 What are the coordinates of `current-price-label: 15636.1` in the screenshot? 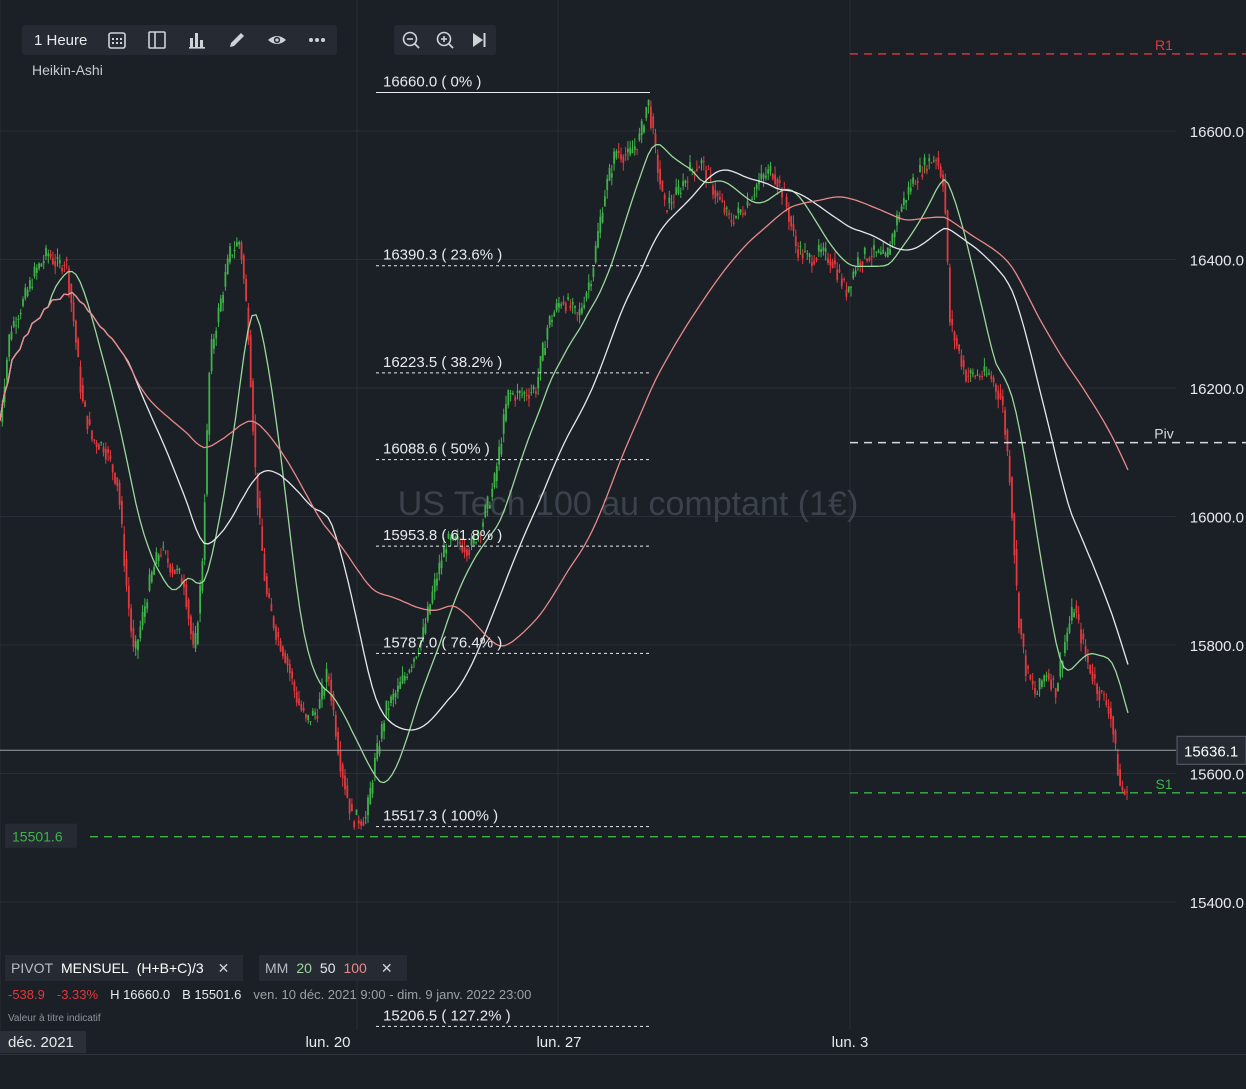 It's located at (1211, 751).